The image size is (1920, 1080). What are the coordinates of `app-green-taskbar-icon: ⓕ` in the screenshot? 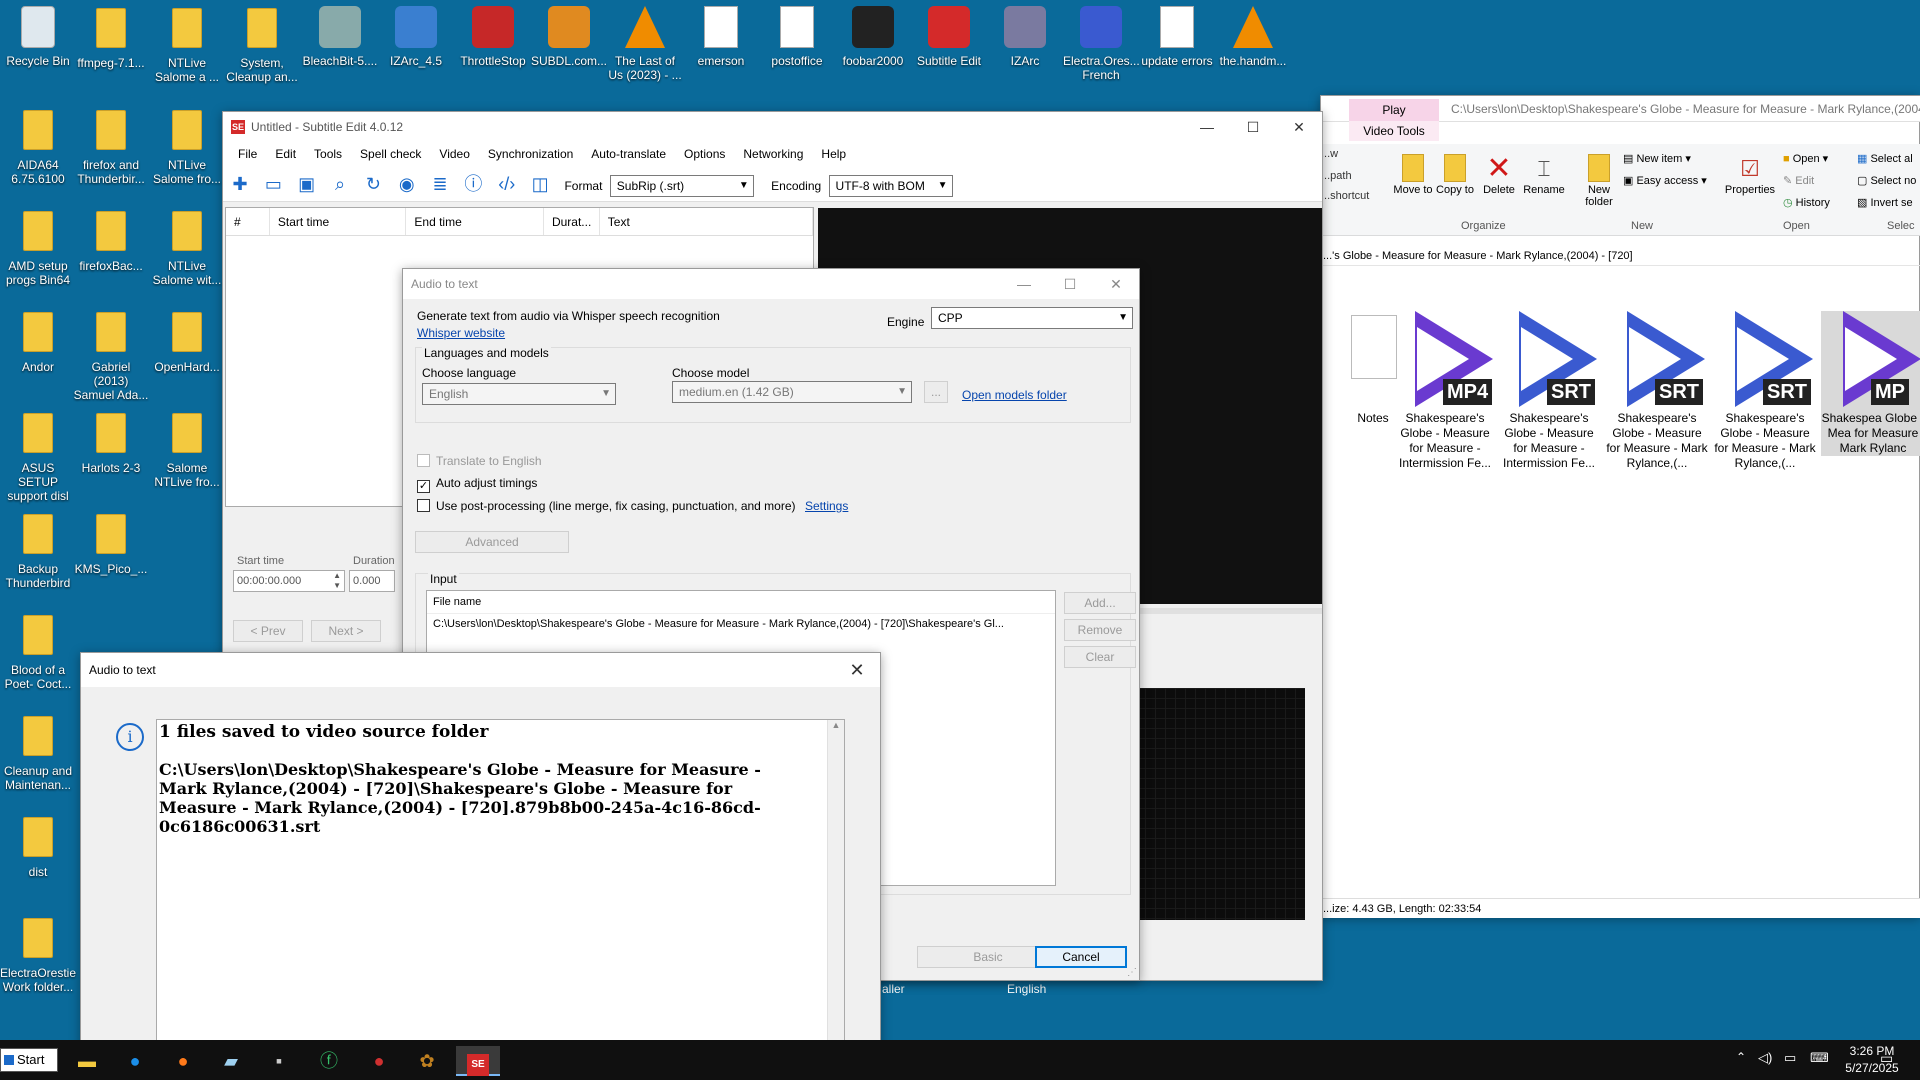 It's located at (329, 1061).